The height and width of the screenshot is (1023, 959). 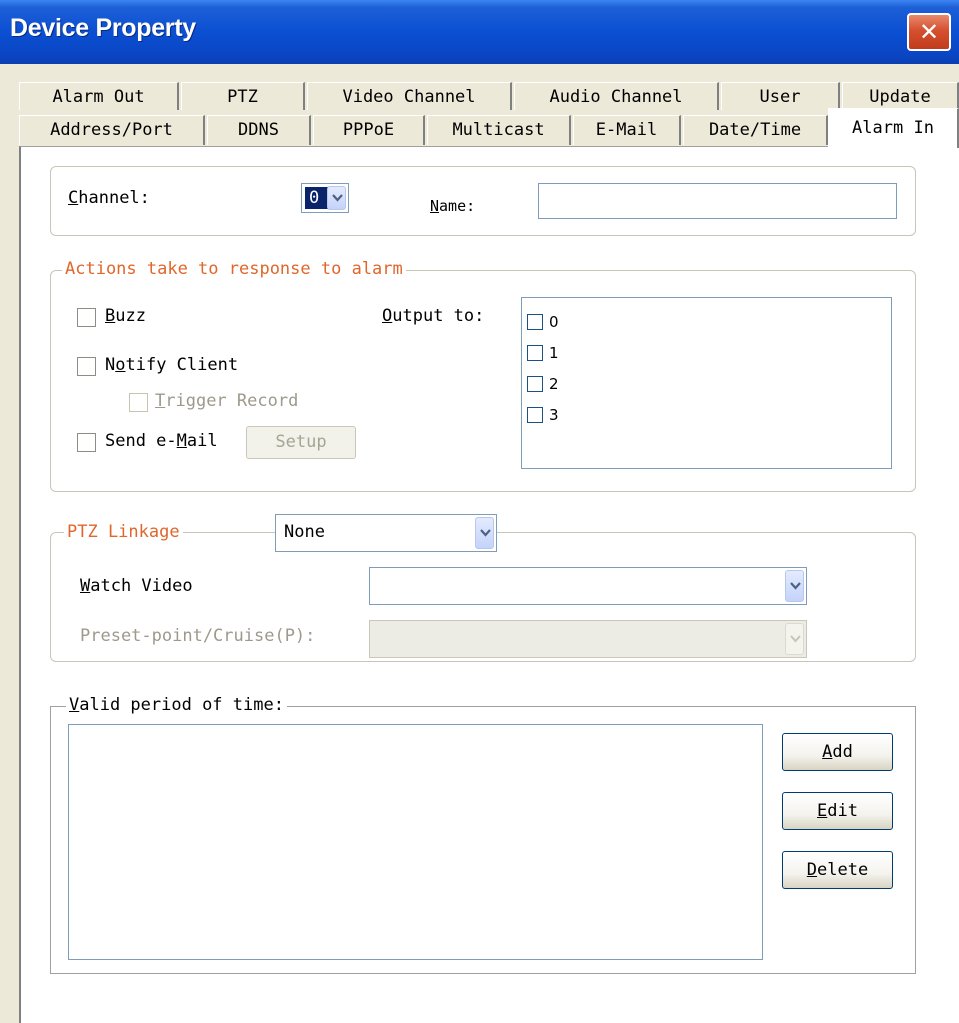 I want to click on output-to-label-text: utput to:, so click(x=438, y=316).